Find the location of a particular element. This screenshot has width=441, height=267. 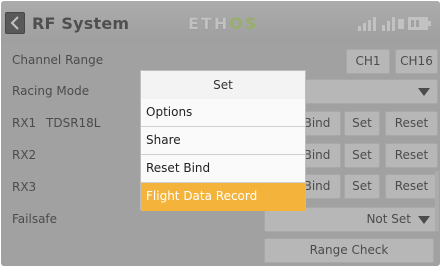

menu-item-share: Share is located at coordinates (223, 141).